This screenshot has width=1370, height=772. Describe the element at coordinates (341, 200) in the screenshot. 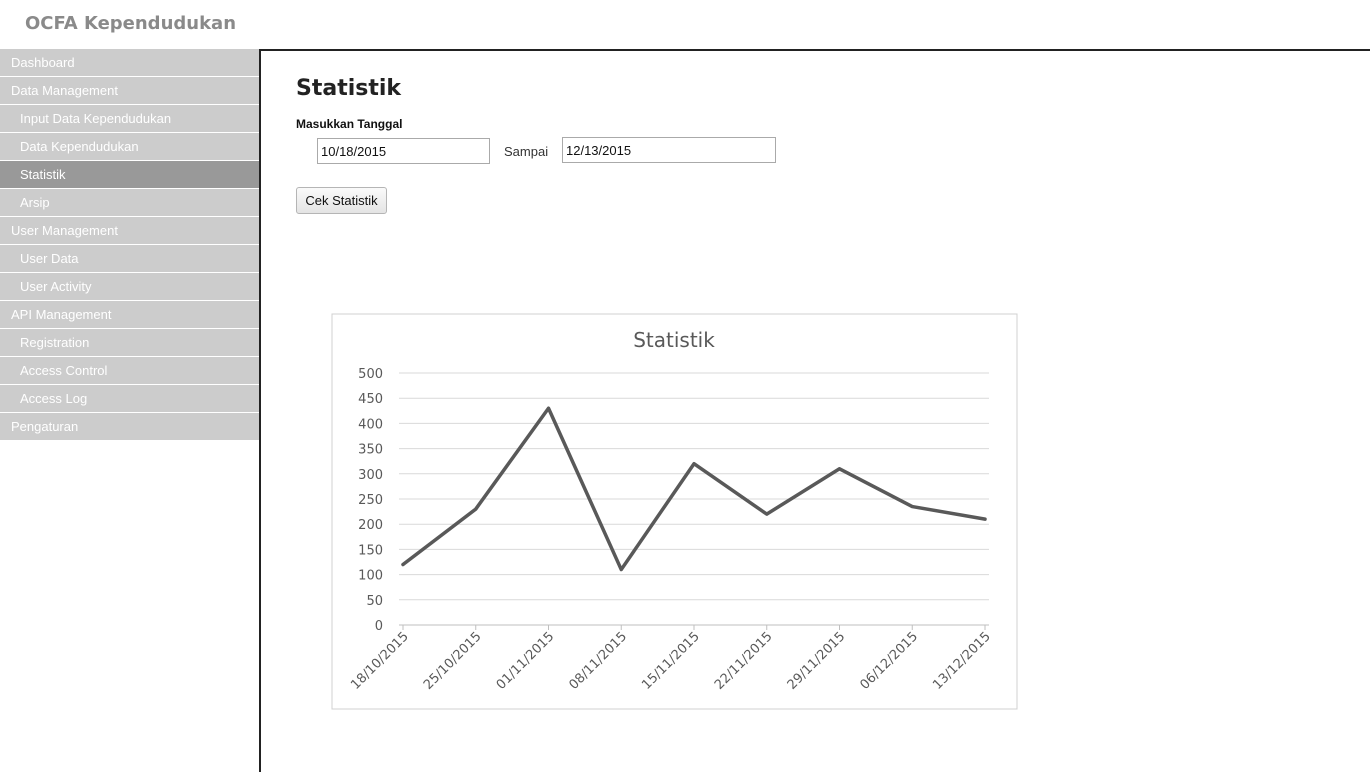

I see `check-statistics-button: Cek Statistik` at that location.